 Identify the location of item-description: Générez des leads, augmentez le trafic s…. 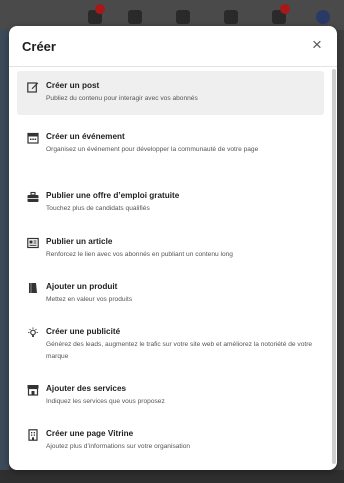
(179, 350).